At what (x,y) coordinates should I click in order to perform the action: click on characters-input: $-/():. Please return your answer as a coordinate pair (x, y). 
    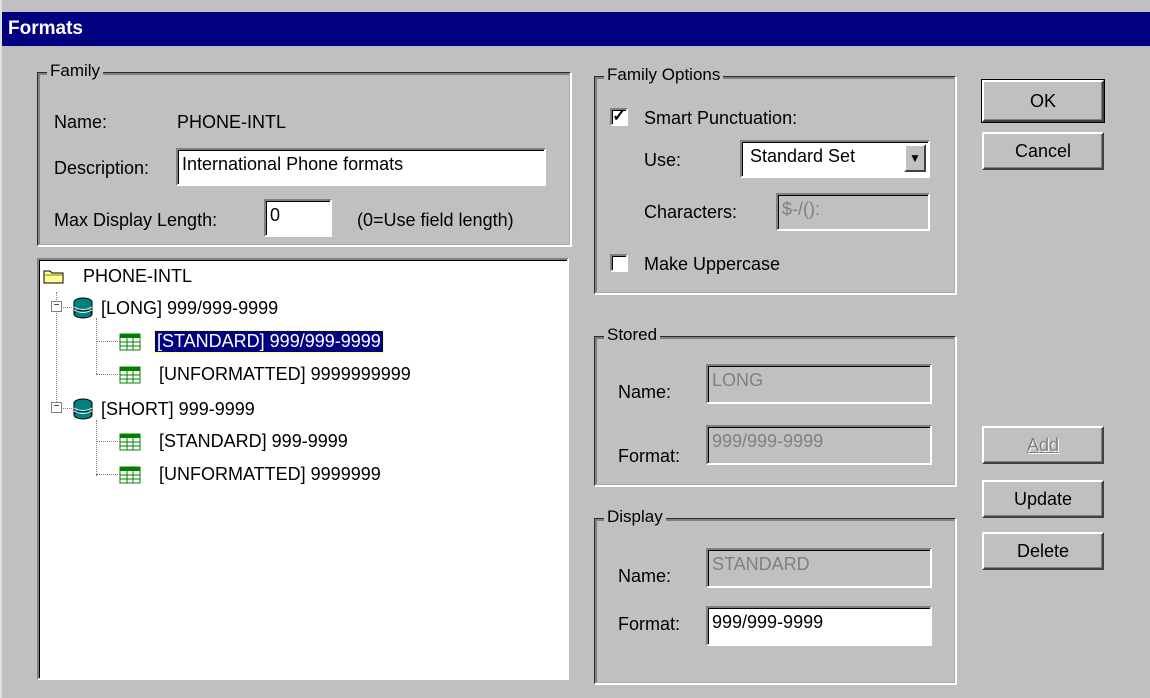
    Looking at the image, I should click on (853, 212).